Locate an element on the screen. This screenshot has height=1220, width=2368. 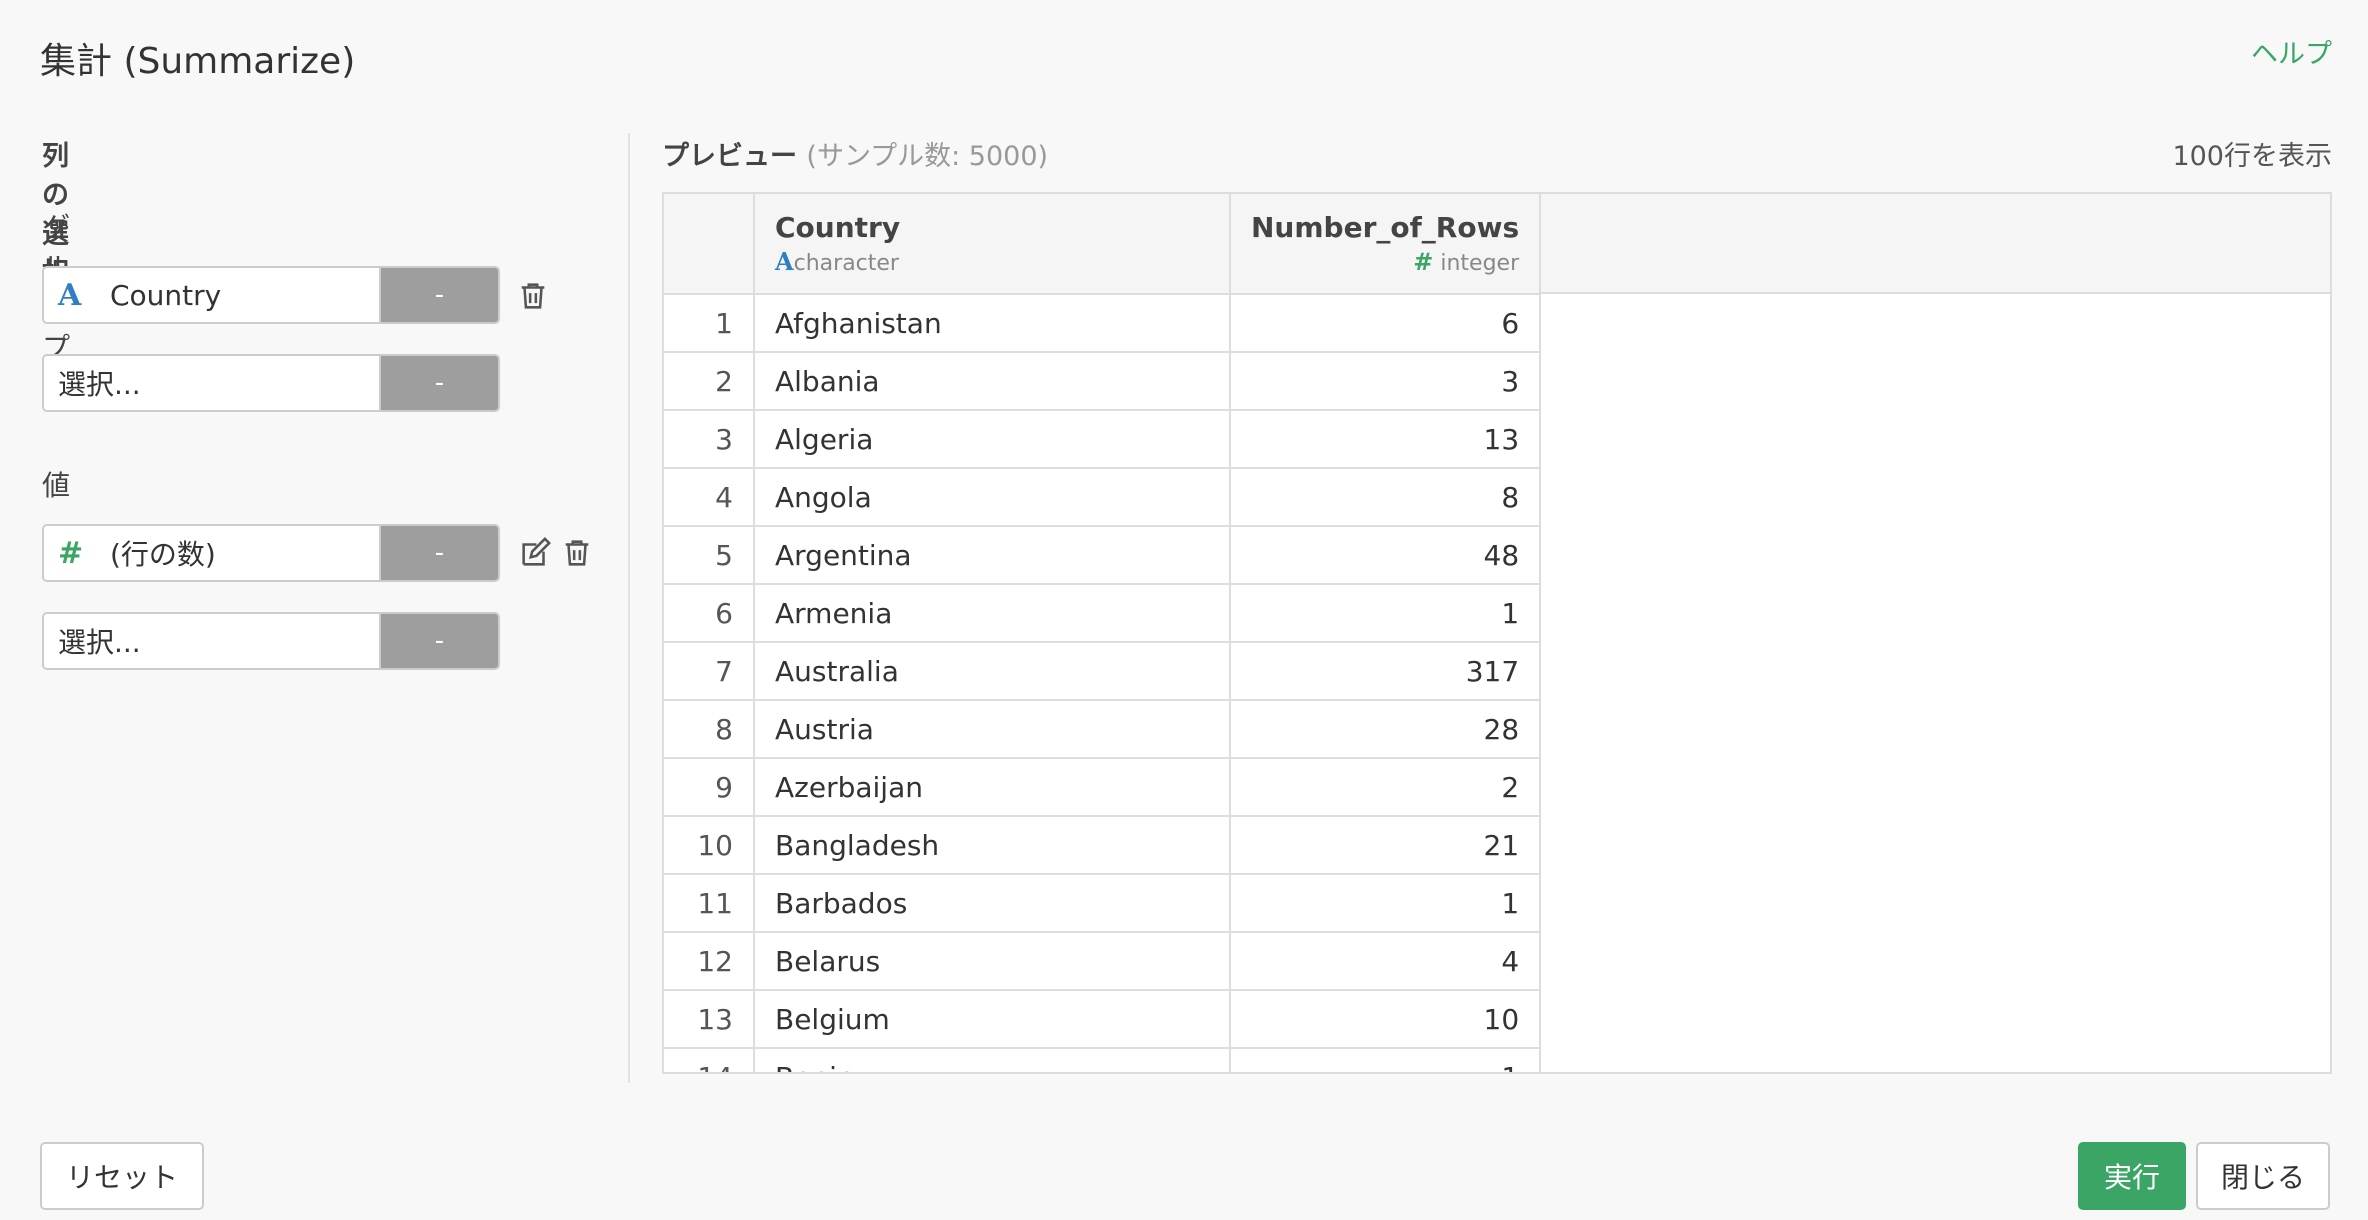
table-row: 1 Afghanistan 6 is located at coordinates (1103, 323).